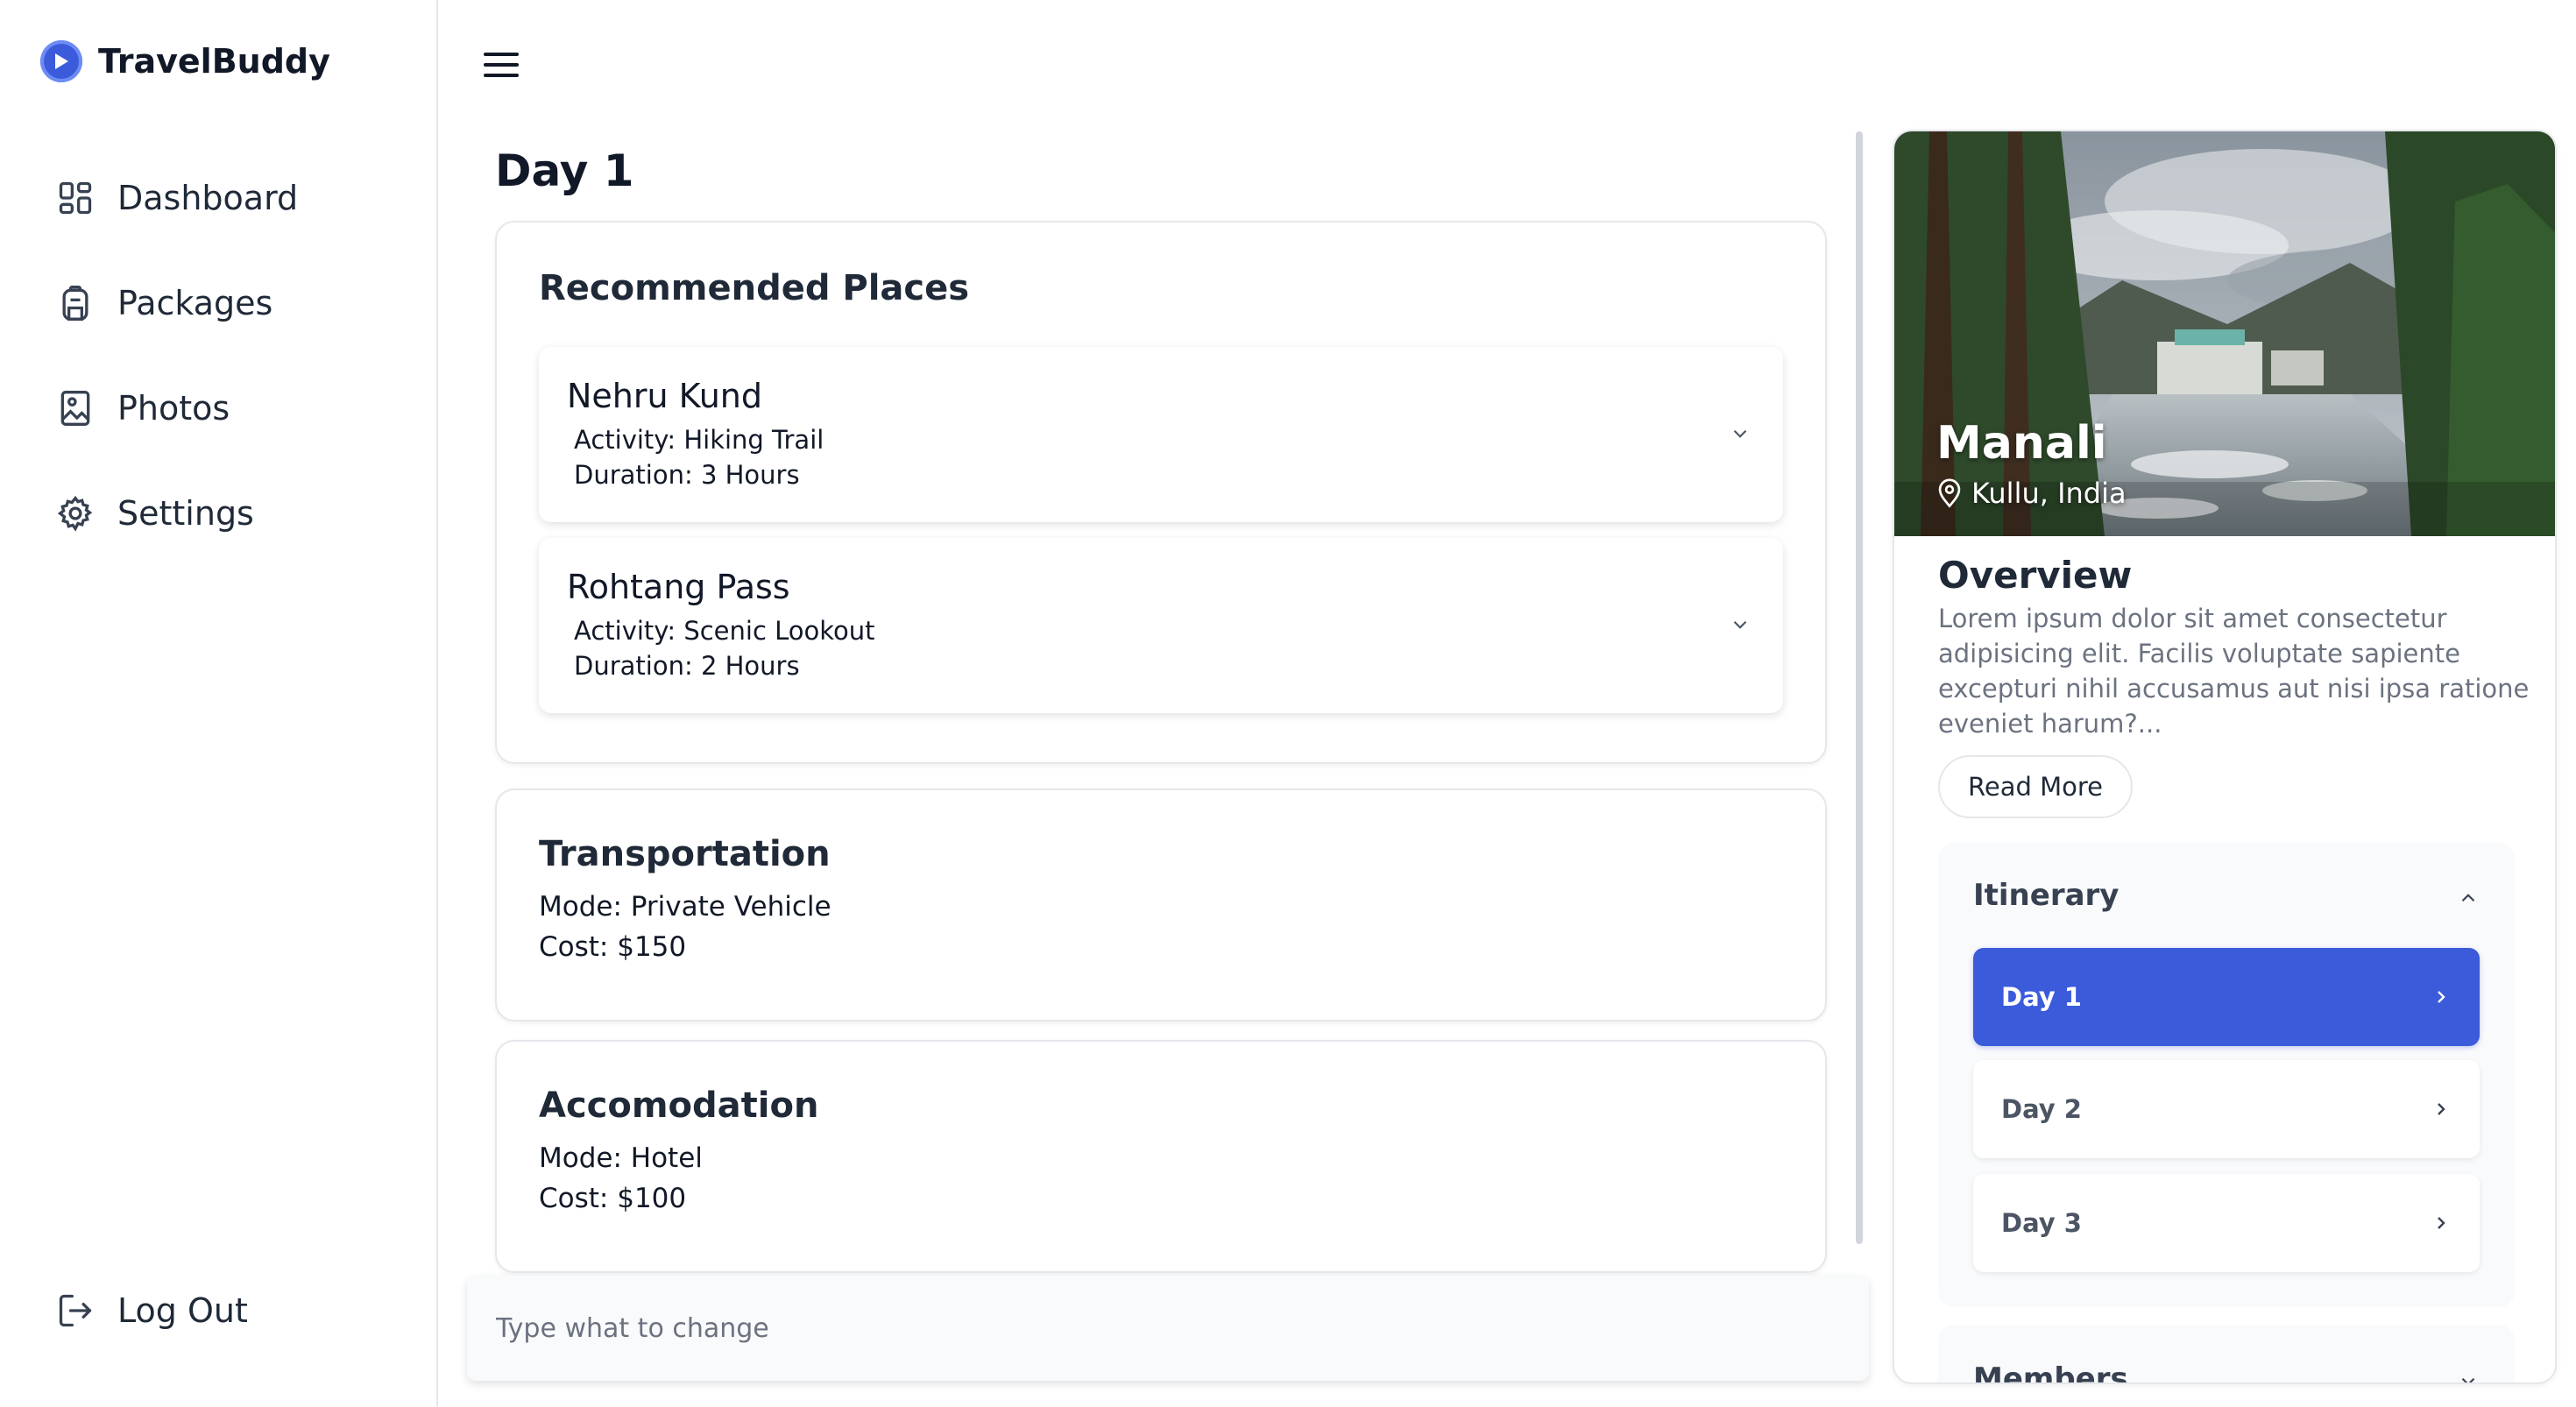 Image resolution: width=2576 pixels, height=1407 pixels. What do you see at coordinates (679, 1105) in the screenshot?
I see `accomodation-title: Accomodation` at bounding box center [679, 1105].